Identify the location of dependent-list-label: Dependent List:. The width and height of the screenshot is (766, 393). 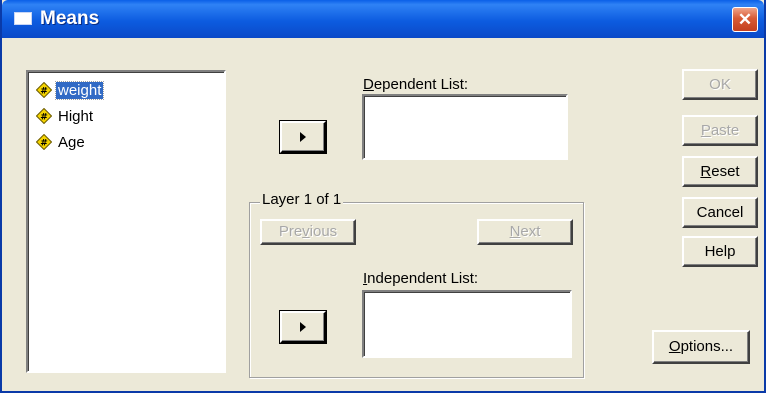
(416, 84).